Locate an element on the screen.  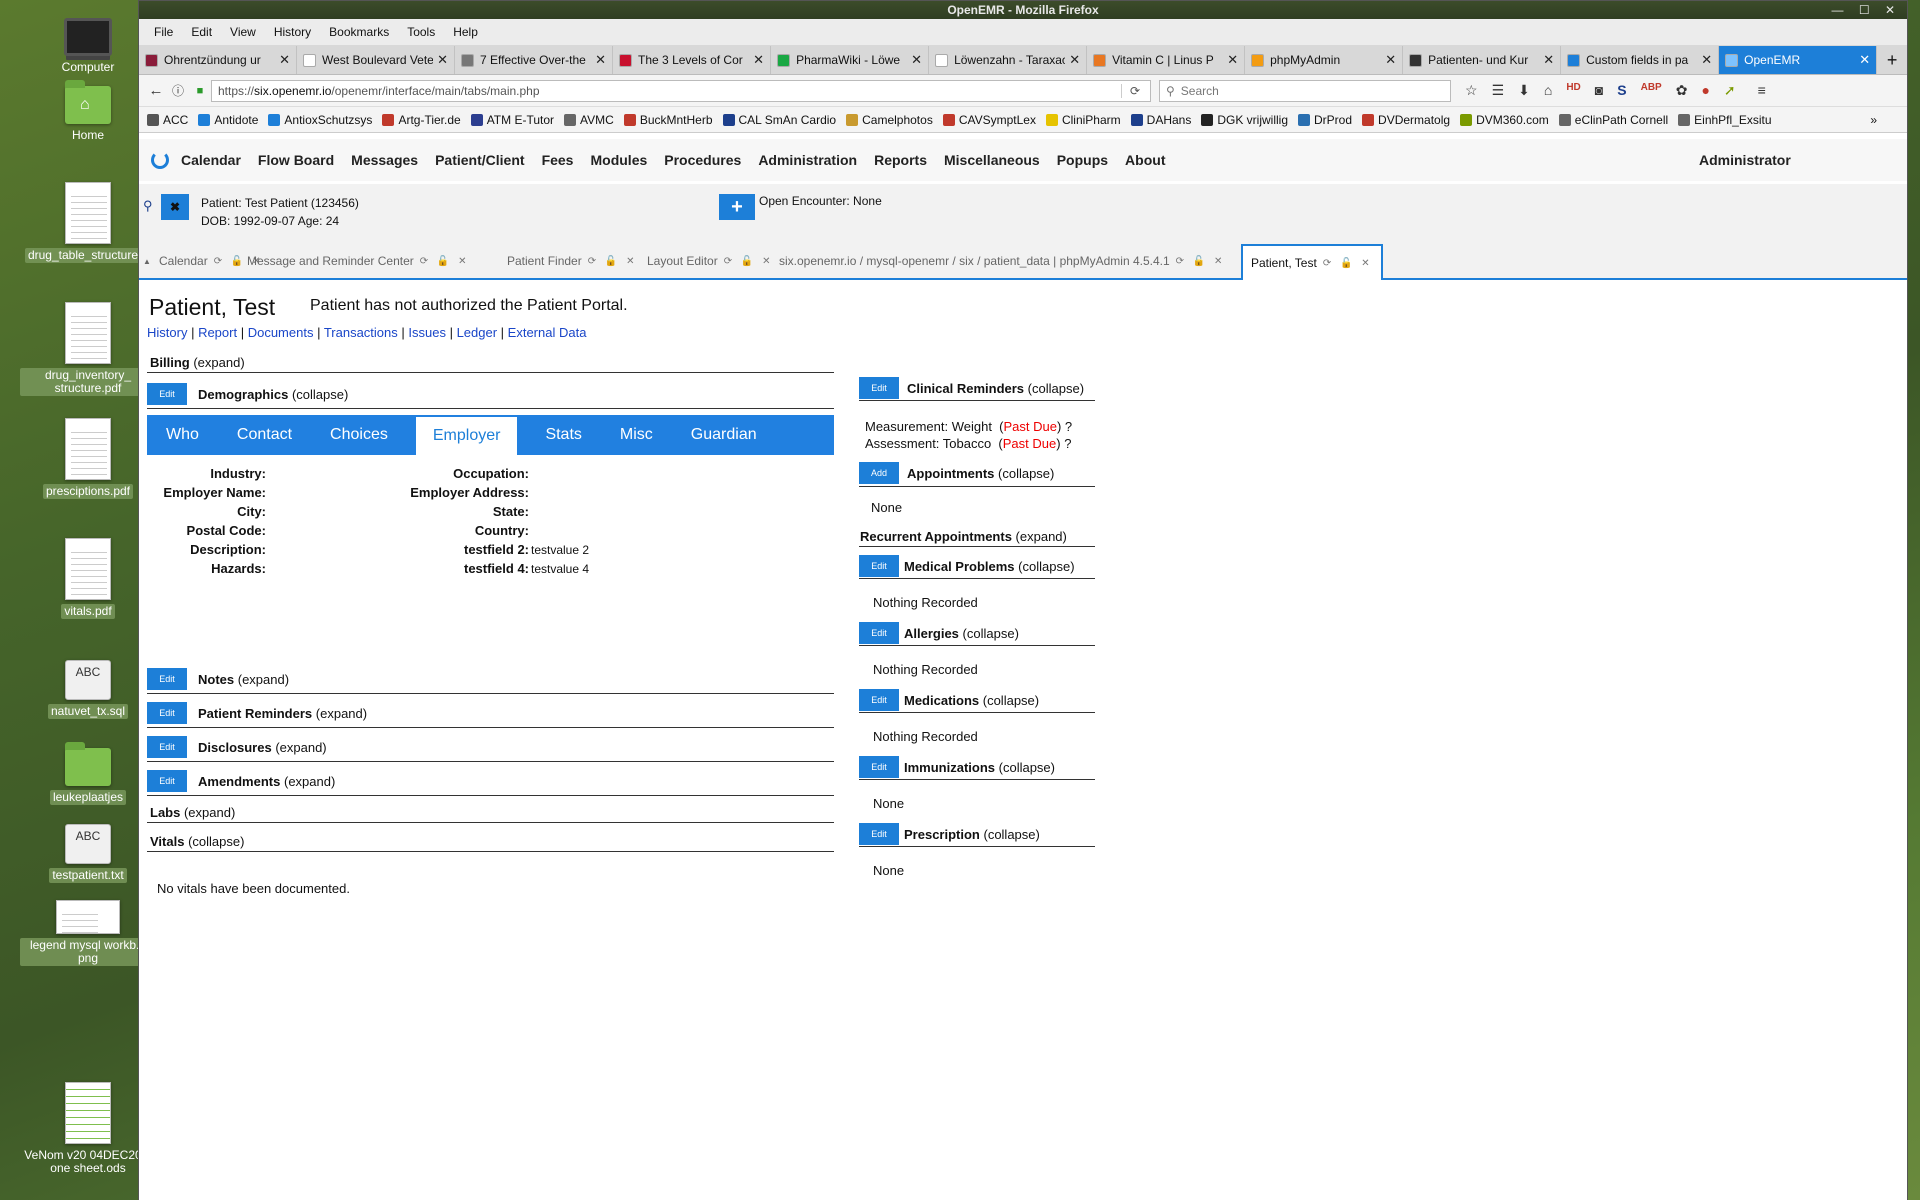
menu-about: About is located at coordinates (1145, 160).